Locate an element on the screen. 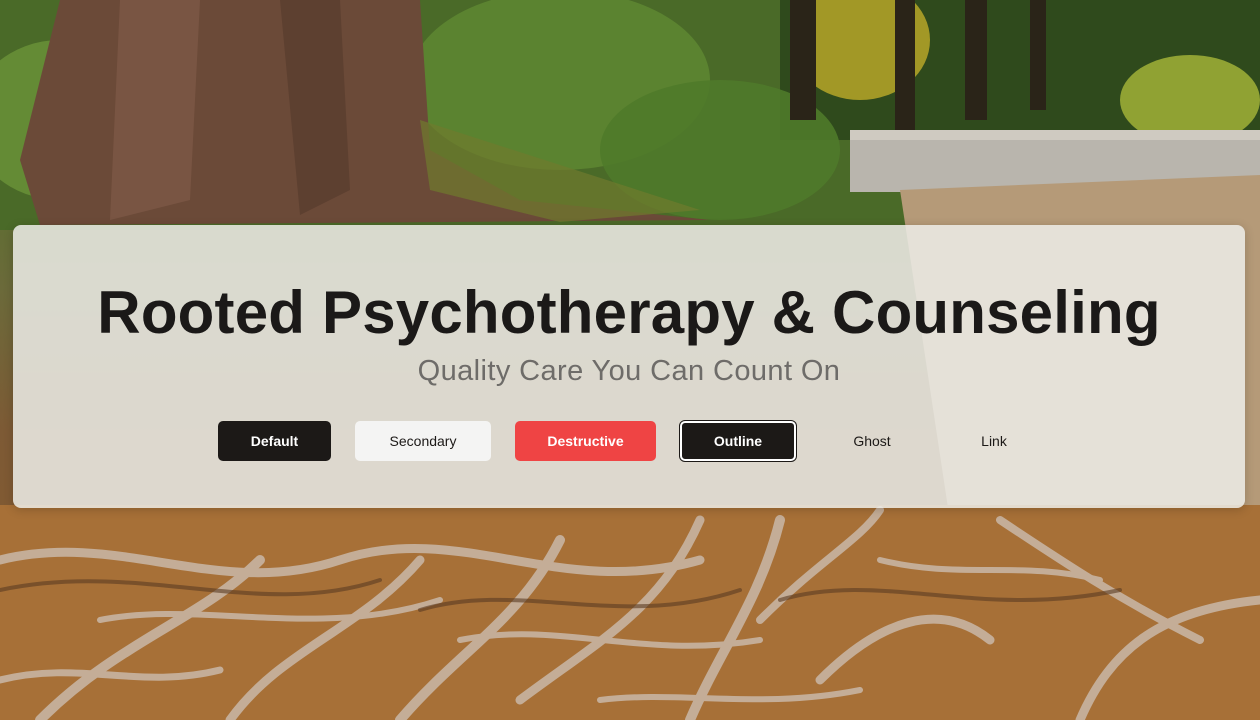 The width and height of the screenshot is (1260, 720). destructive-button: Destructive is located at coordinates (585, 441).